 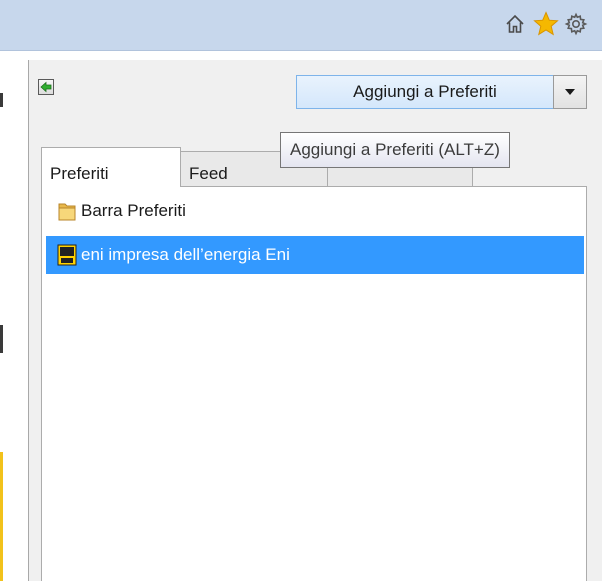 I want to click on browser-toolbar, so click(x=301, y=25).